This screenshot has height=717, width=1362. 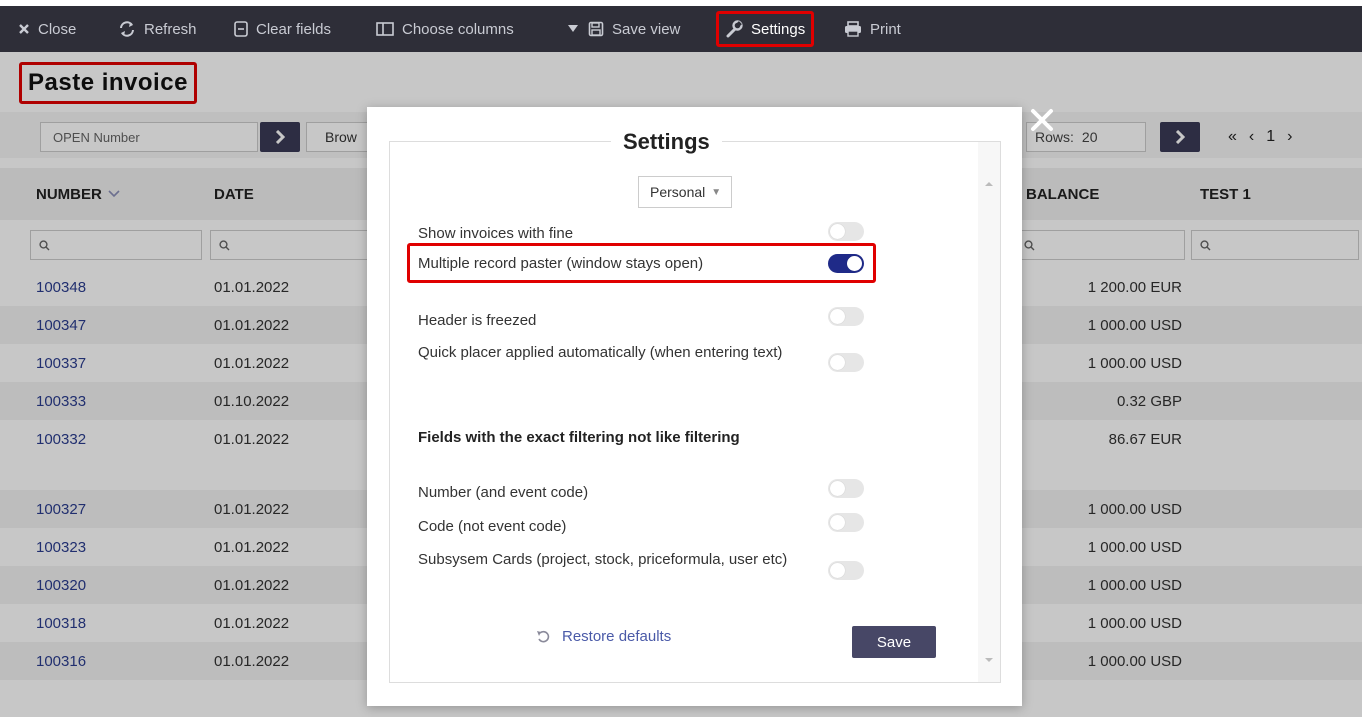 What do you see at coordinates (846, 263) in the screenshot?
I see `toggle-multiple-record-paster` at bounding box center [846, 263].